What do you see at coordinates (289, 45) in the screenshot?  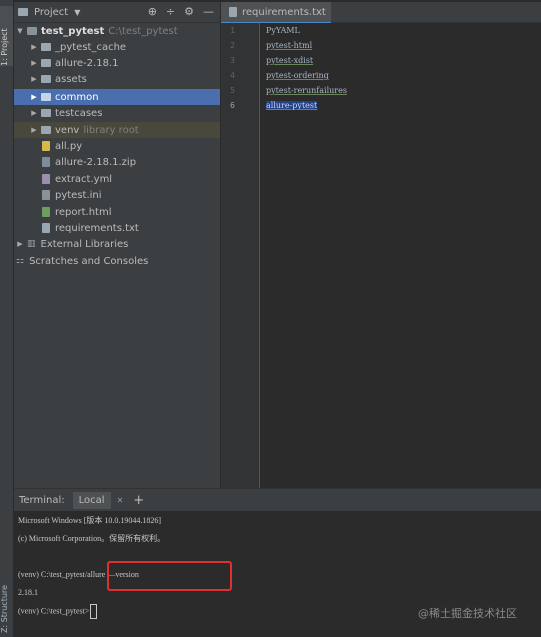 I see `code-line: pytest-html` at bounding box center [289, 45].